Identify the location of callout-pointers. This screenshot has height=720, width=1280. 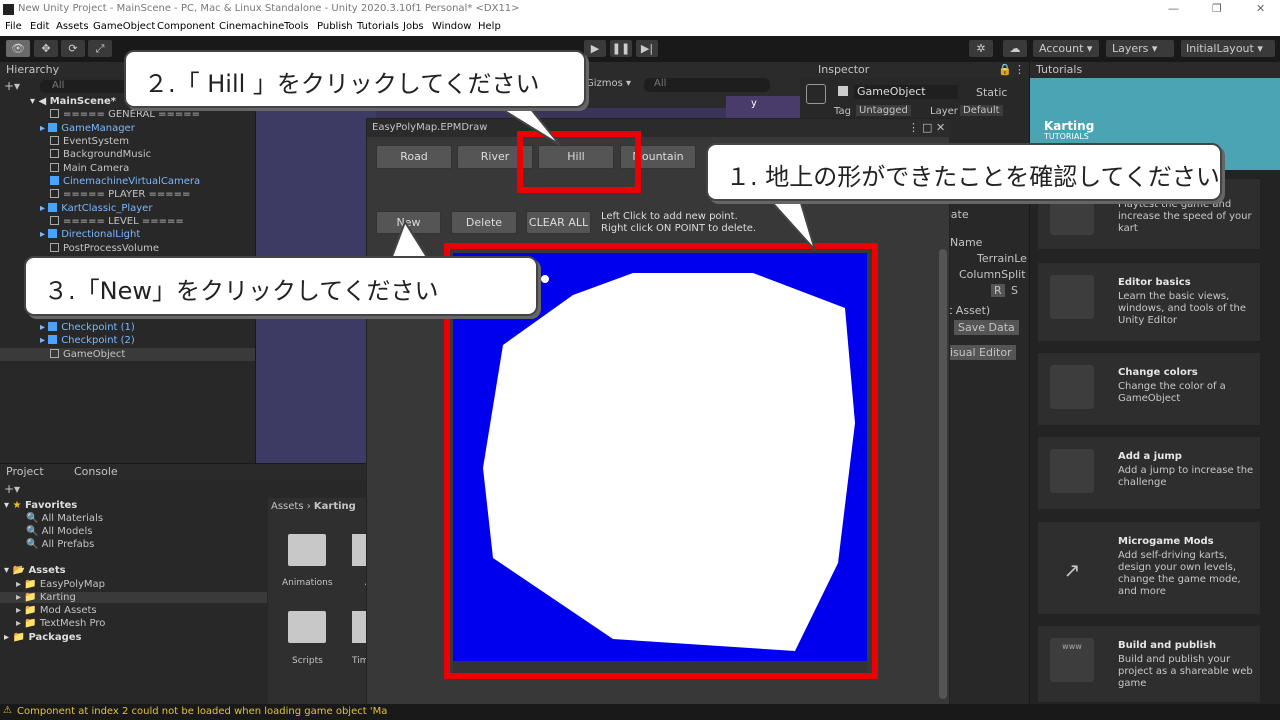
(602, 185).